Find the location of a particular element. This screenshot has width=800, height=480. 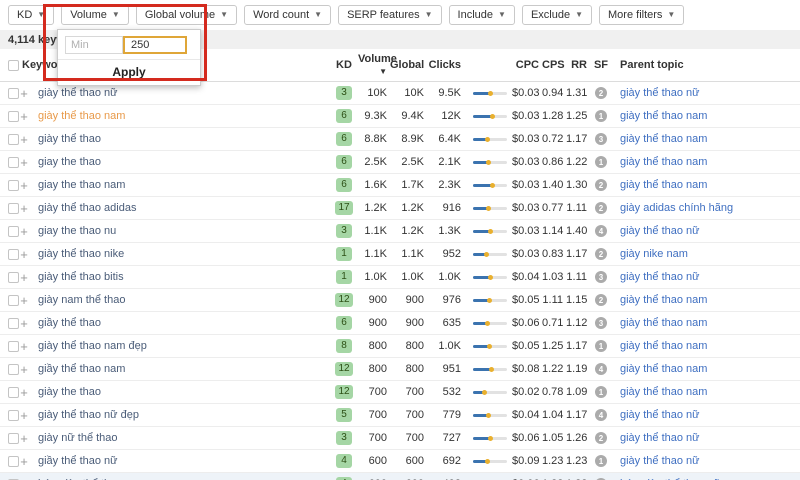

rr-value: 1.17 is located at coordinates (577, 415).